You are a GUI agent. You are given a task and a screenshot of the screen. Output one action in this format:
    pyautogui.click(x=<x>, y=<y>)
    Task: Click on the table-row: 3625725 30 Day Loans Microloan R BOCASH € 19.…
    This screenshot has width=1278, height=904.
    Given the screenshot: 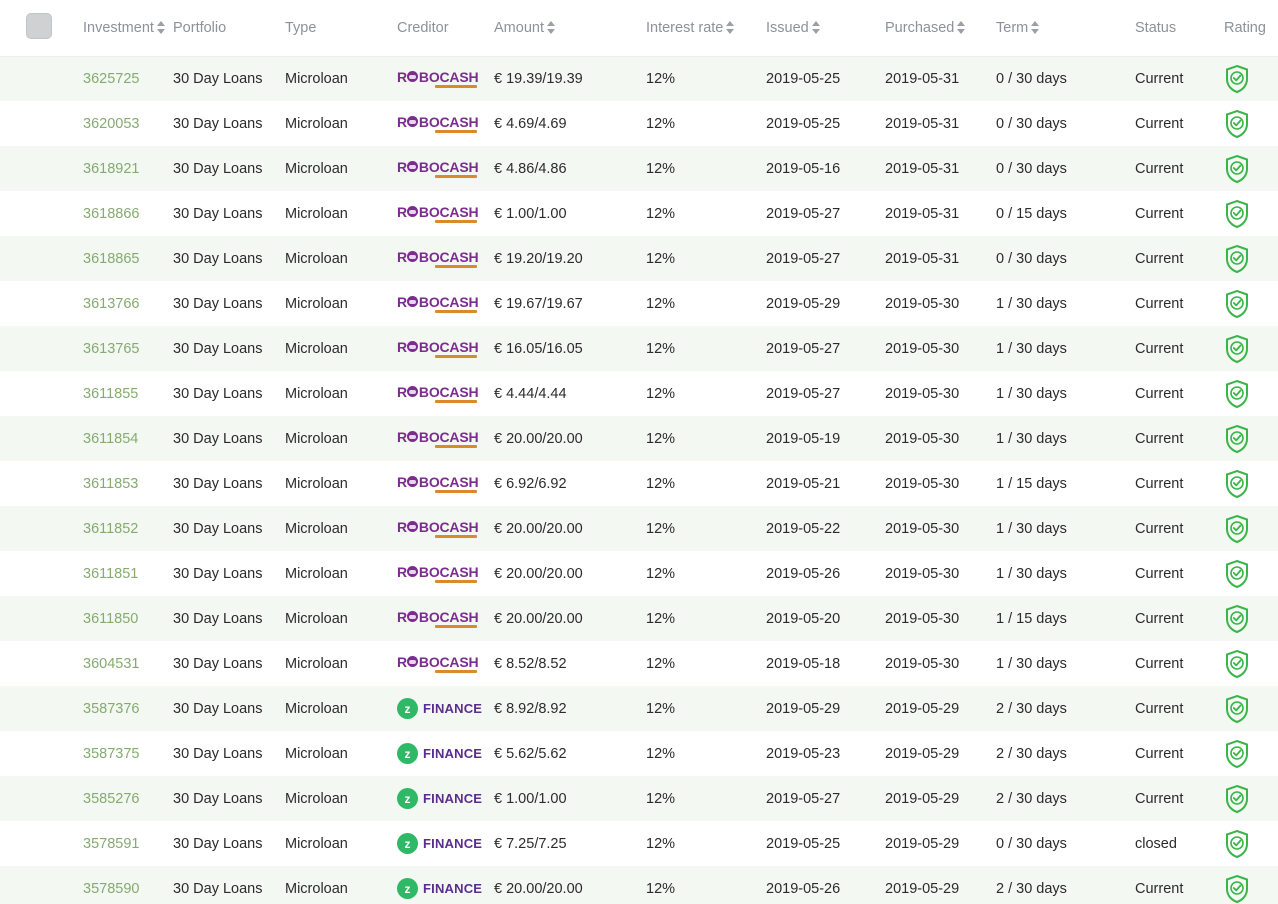 What is the action you would take?
    pyautogui.click(x=639, y=78)
    